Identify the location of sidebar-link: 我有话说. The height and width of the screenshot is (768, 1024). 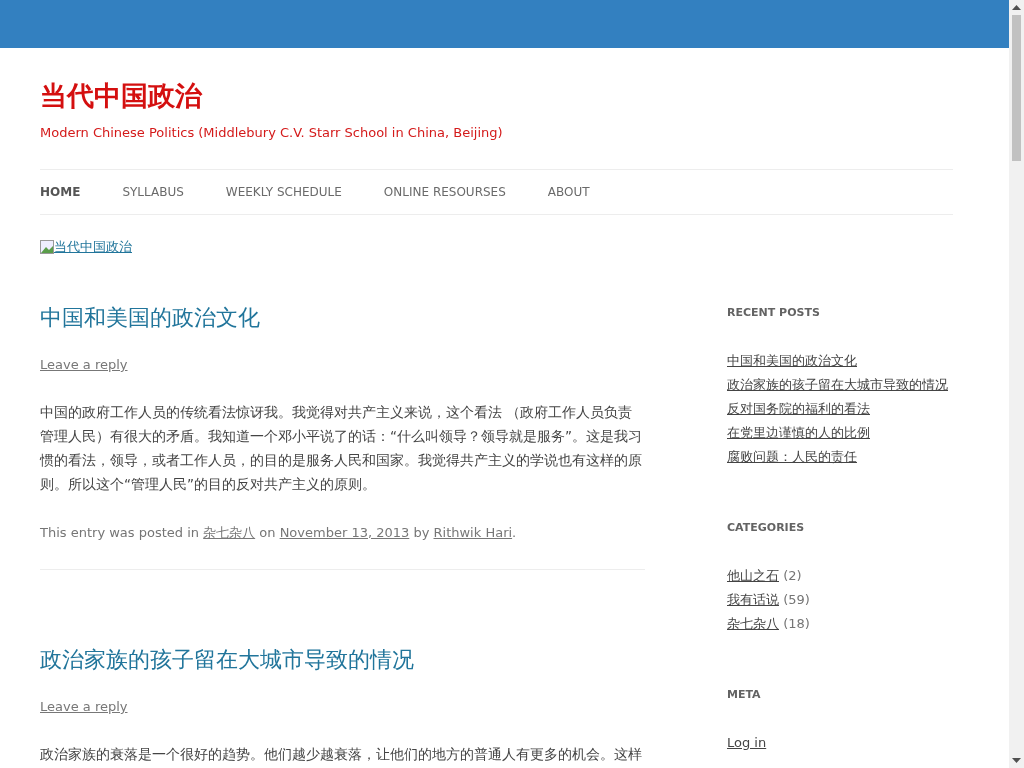
(753, 599).